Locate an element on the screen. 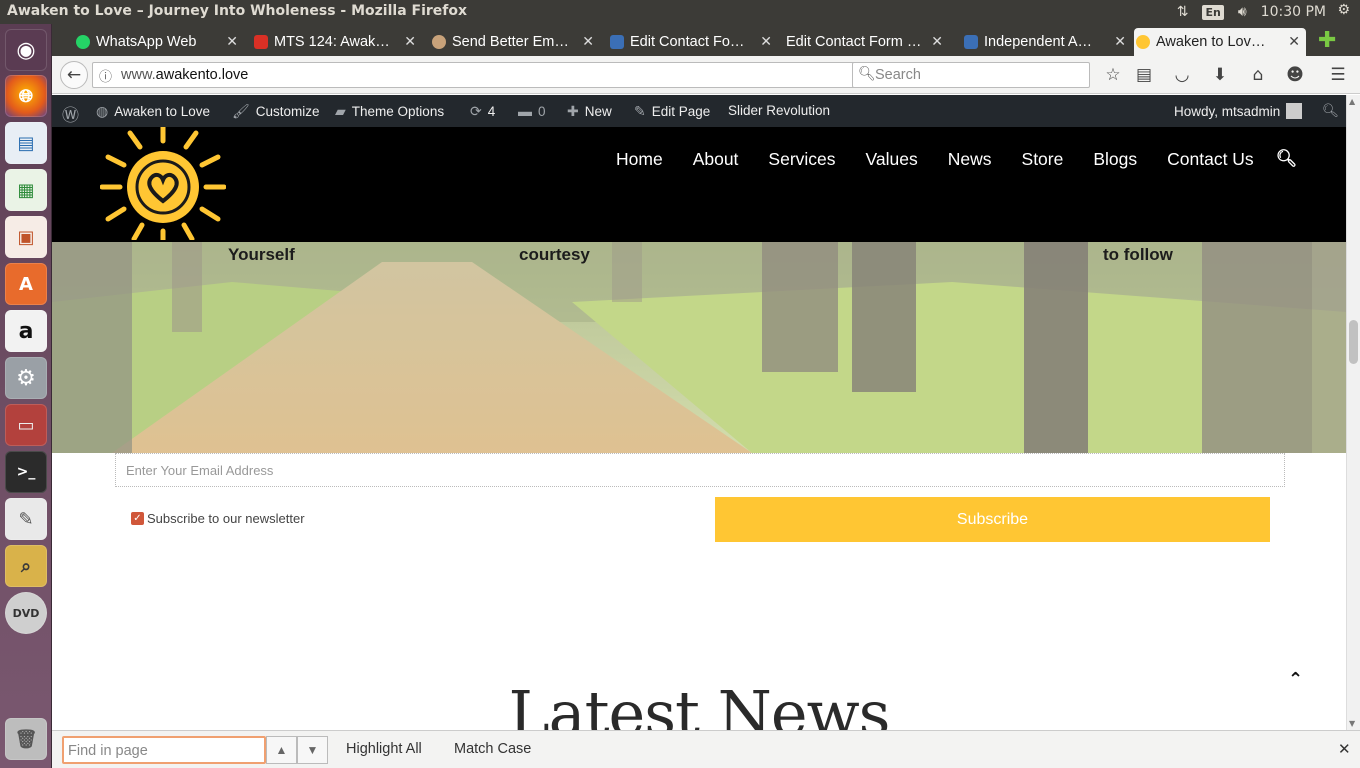 The height and width of the screenshot is (768, 1360). menu-store: Store is located at coordinates (1043, 159).